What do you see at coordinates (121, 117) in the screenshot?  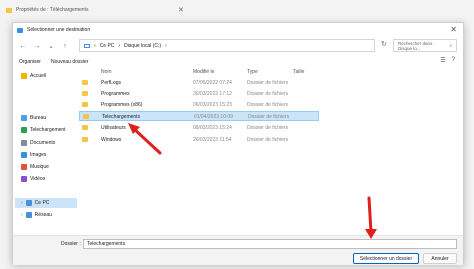 I see `row-name: Telechargements` at bounding box center [121, 117].